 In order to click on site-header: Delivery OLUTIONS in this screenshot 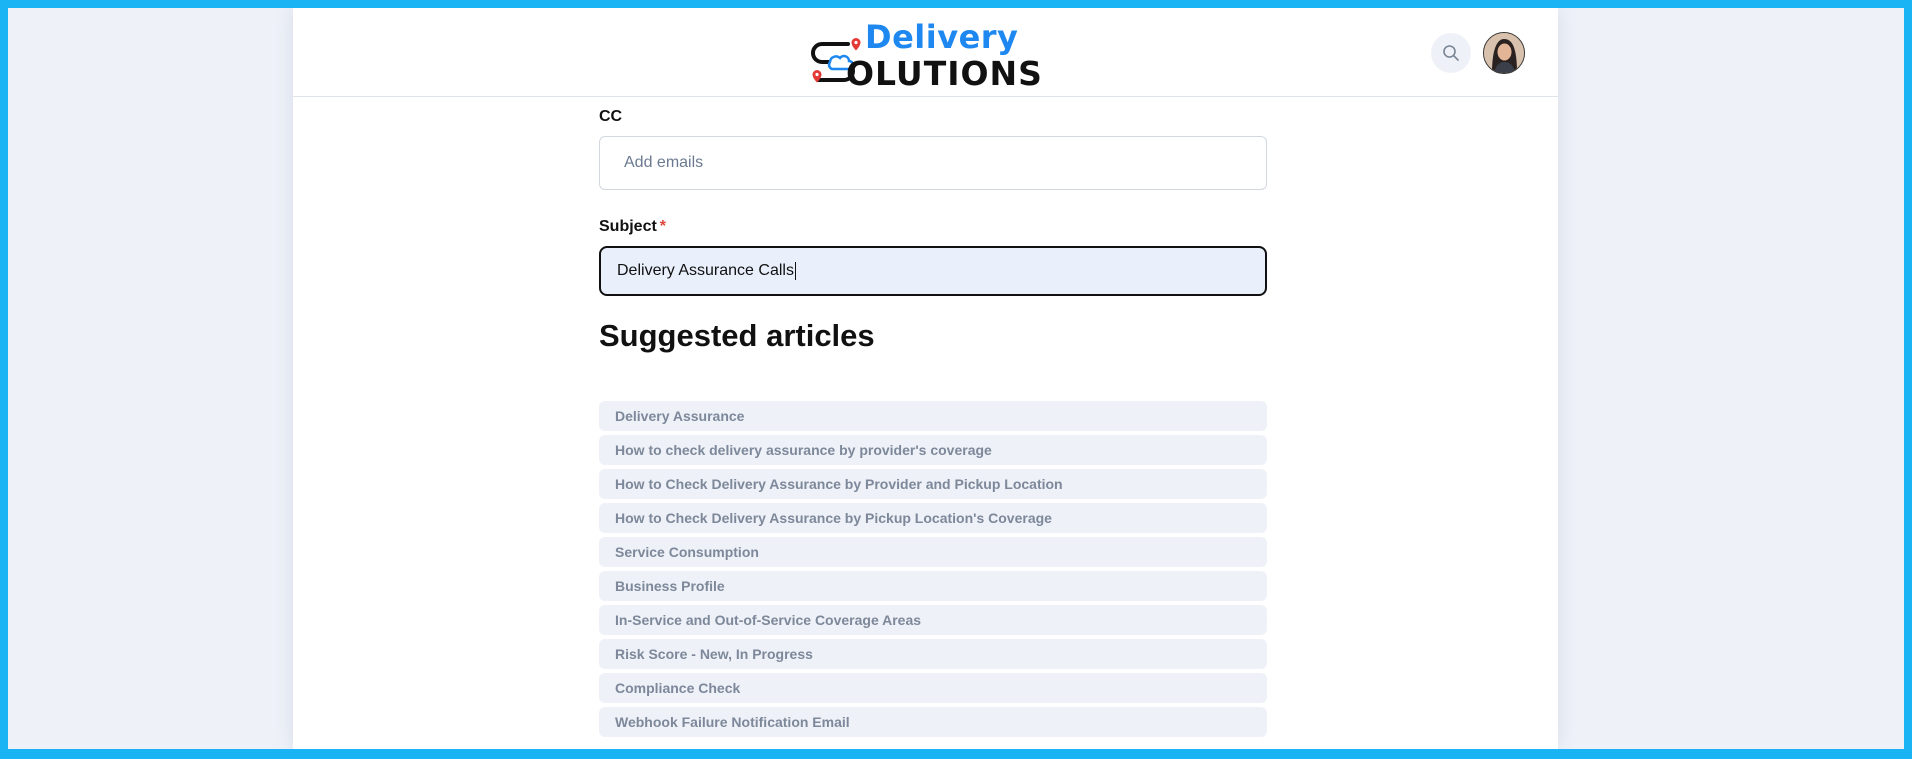, I will do `click(925, 52)`.